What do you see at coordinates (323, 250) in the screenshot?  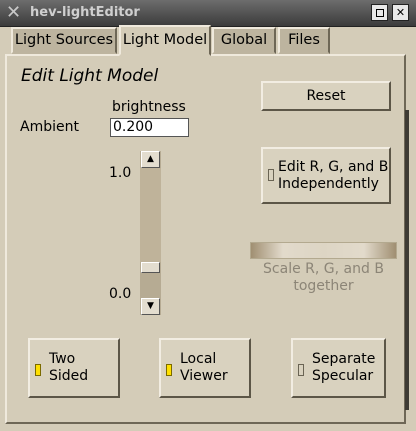 I see `scale-rgb-slider` at bounding box center [323, 250].